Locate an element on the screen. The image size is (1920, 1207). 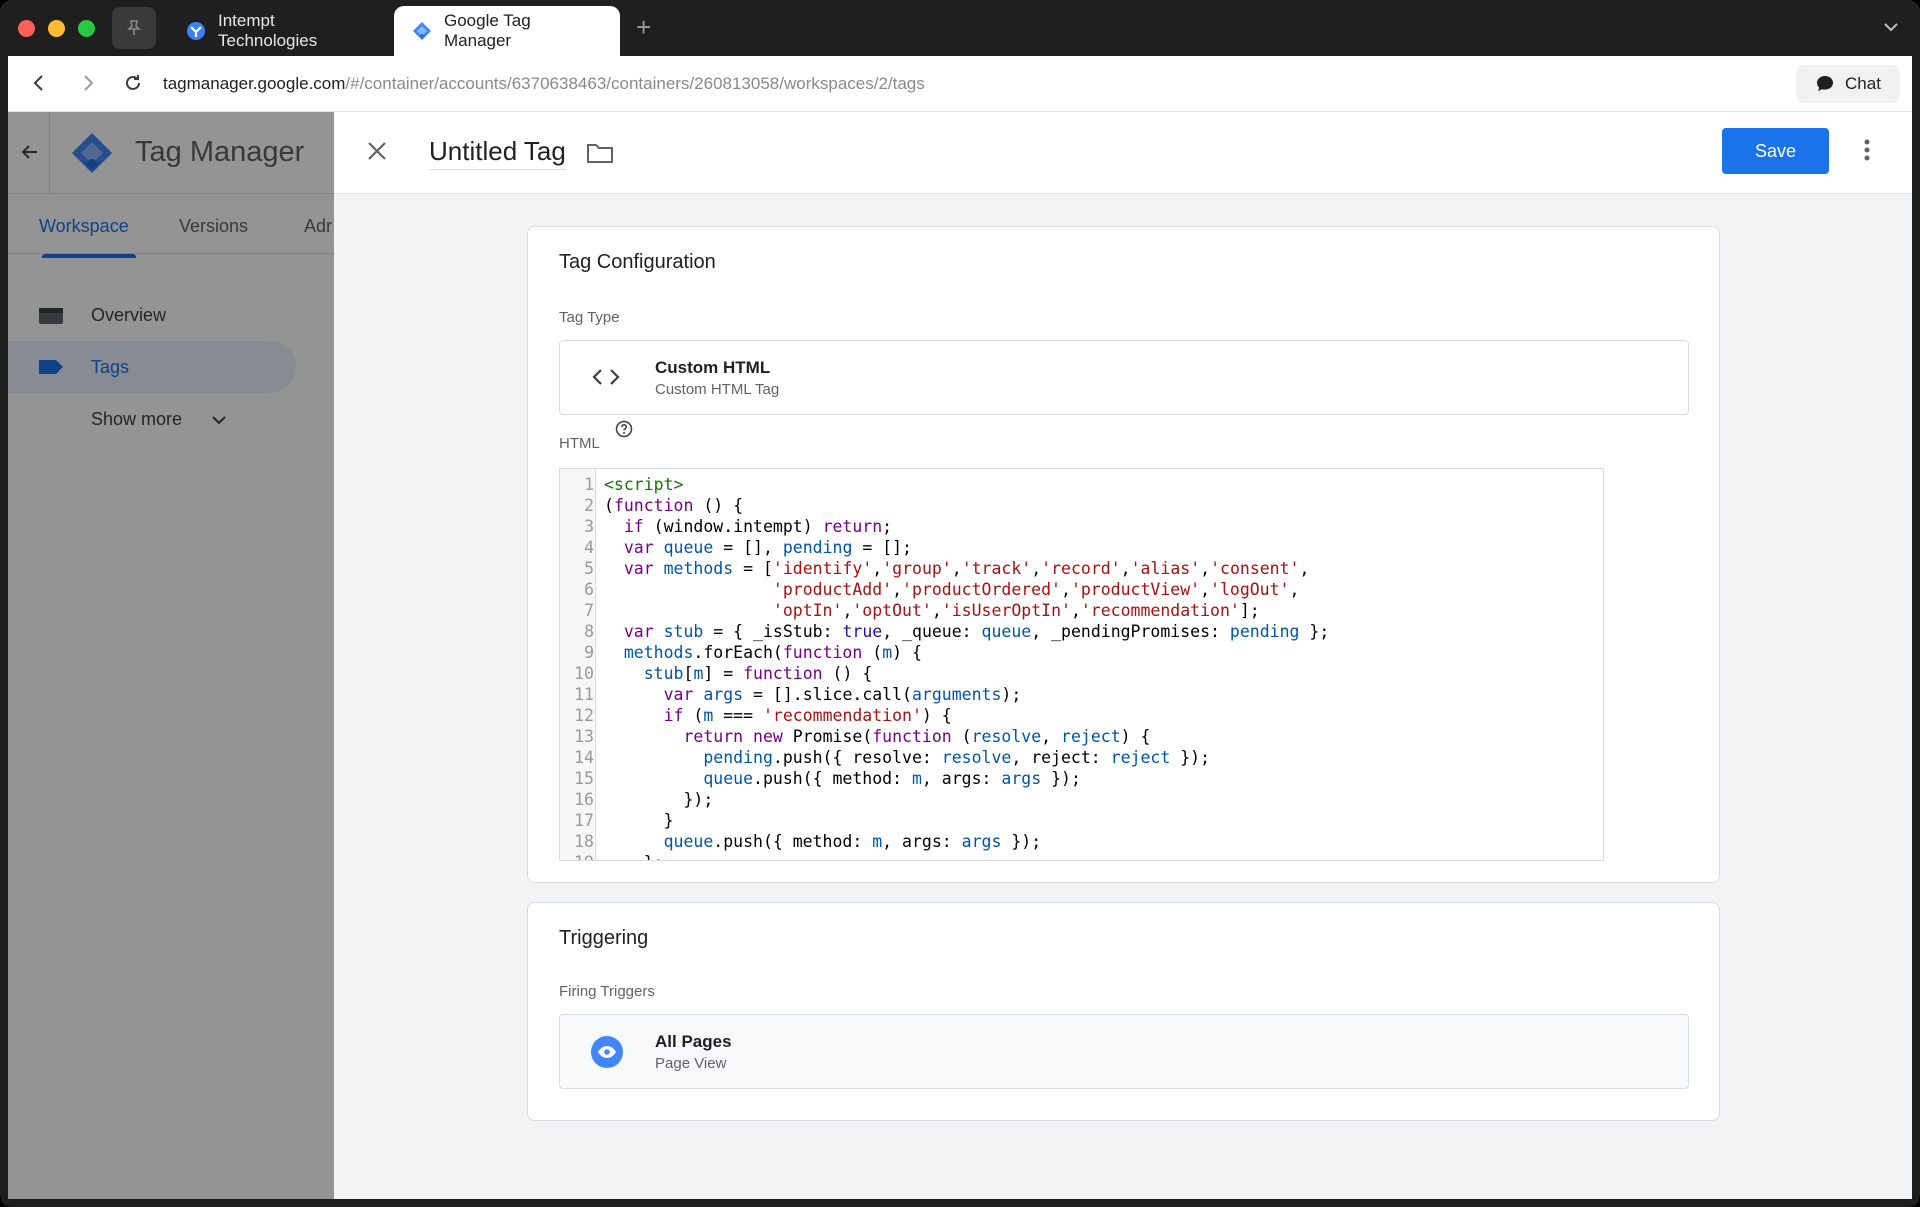
url-host: tagmanager.google.com is located at coordinates (254, 83).